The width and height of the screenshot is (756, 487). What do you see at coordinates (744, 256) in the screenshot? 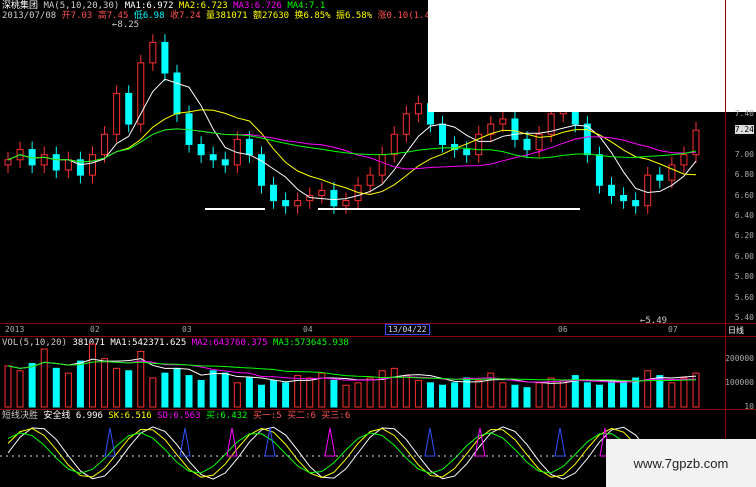
I see `price-axis-label: 6.00` at bounding box center [744, 256].